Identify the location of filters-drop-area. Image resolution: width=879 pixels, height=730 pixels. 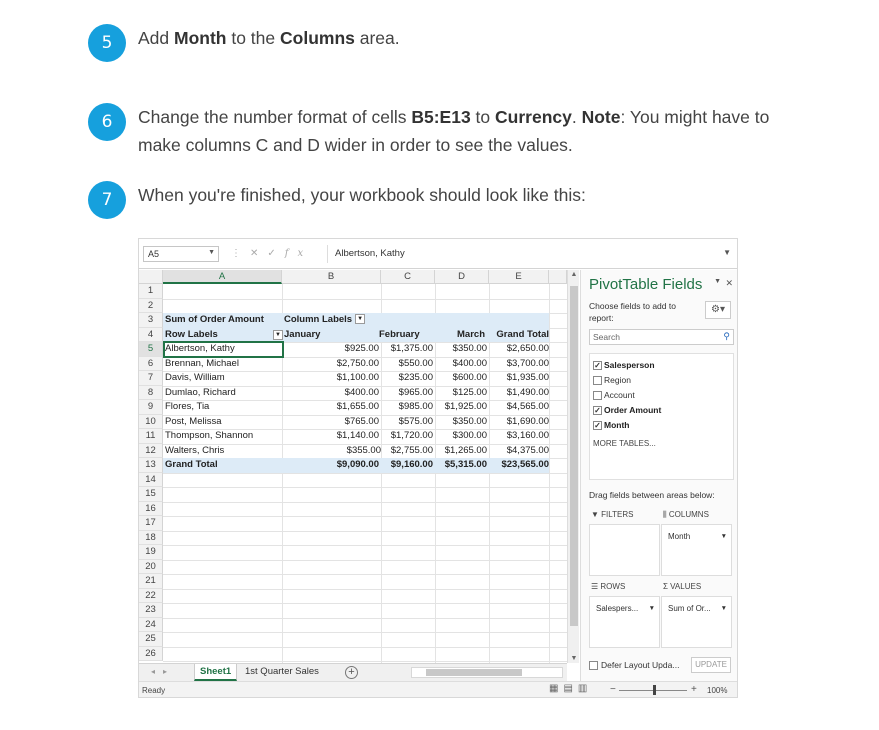
(624, 550).